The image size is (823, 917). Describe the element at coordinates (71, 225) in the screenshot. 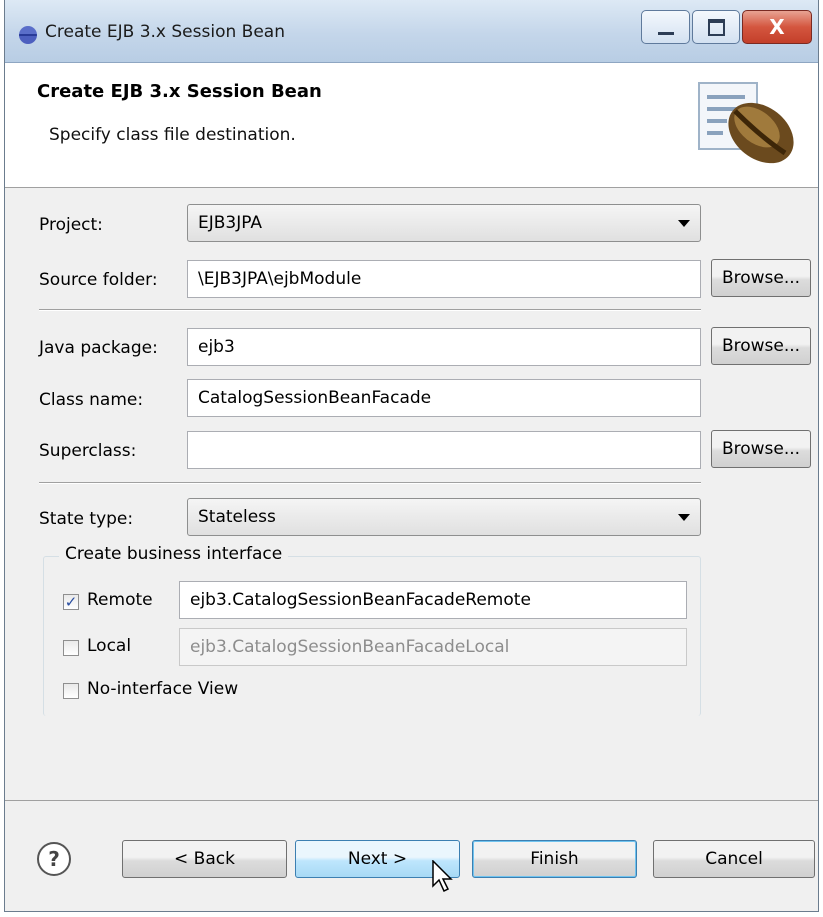

I see `project-label: Project:` at that location.